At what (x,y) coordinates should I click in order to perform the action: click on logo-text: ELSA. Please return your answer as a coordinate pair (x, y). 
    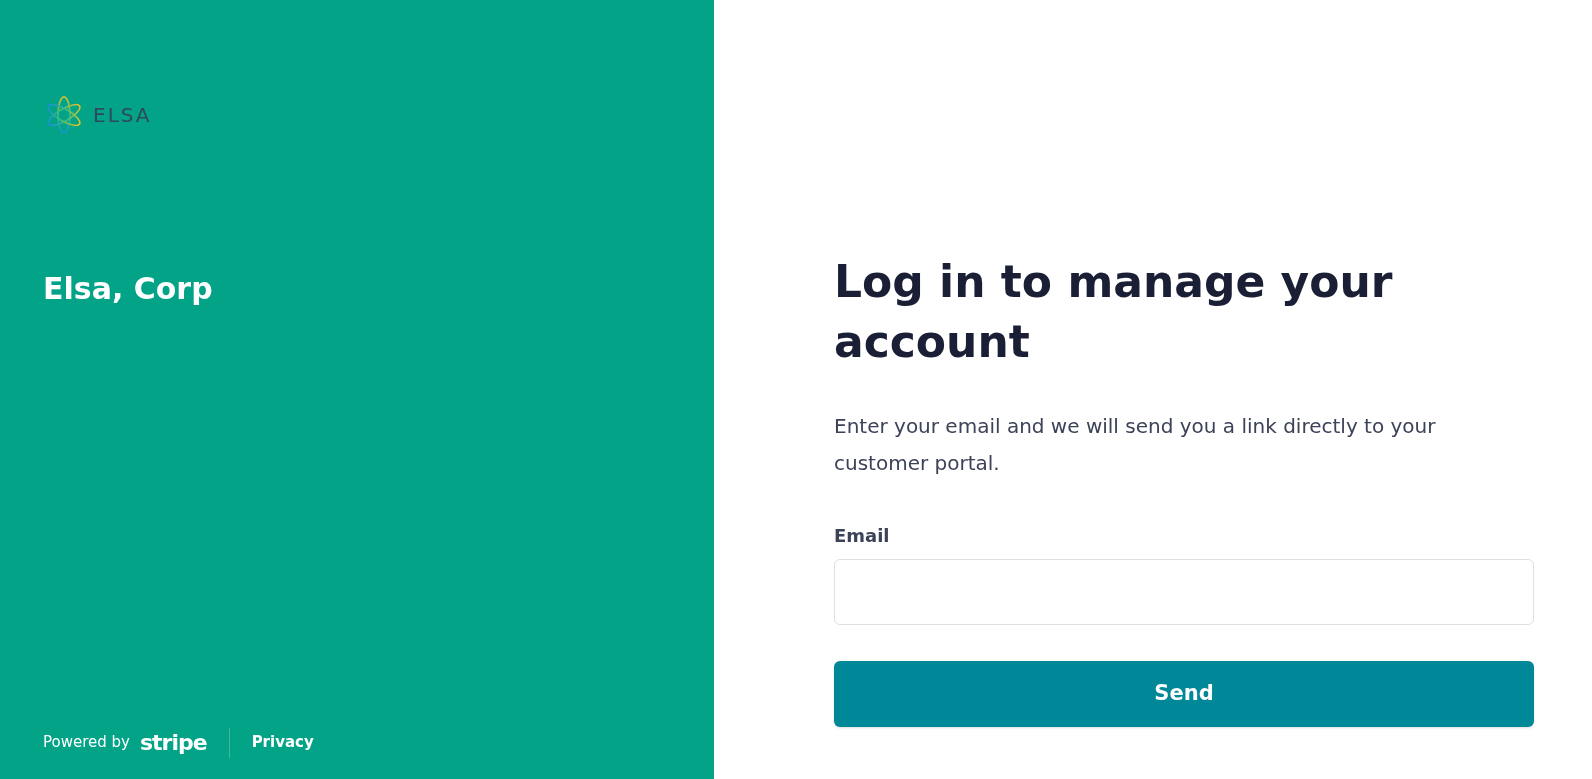
    Looking at the image, I should click on (122, 115).